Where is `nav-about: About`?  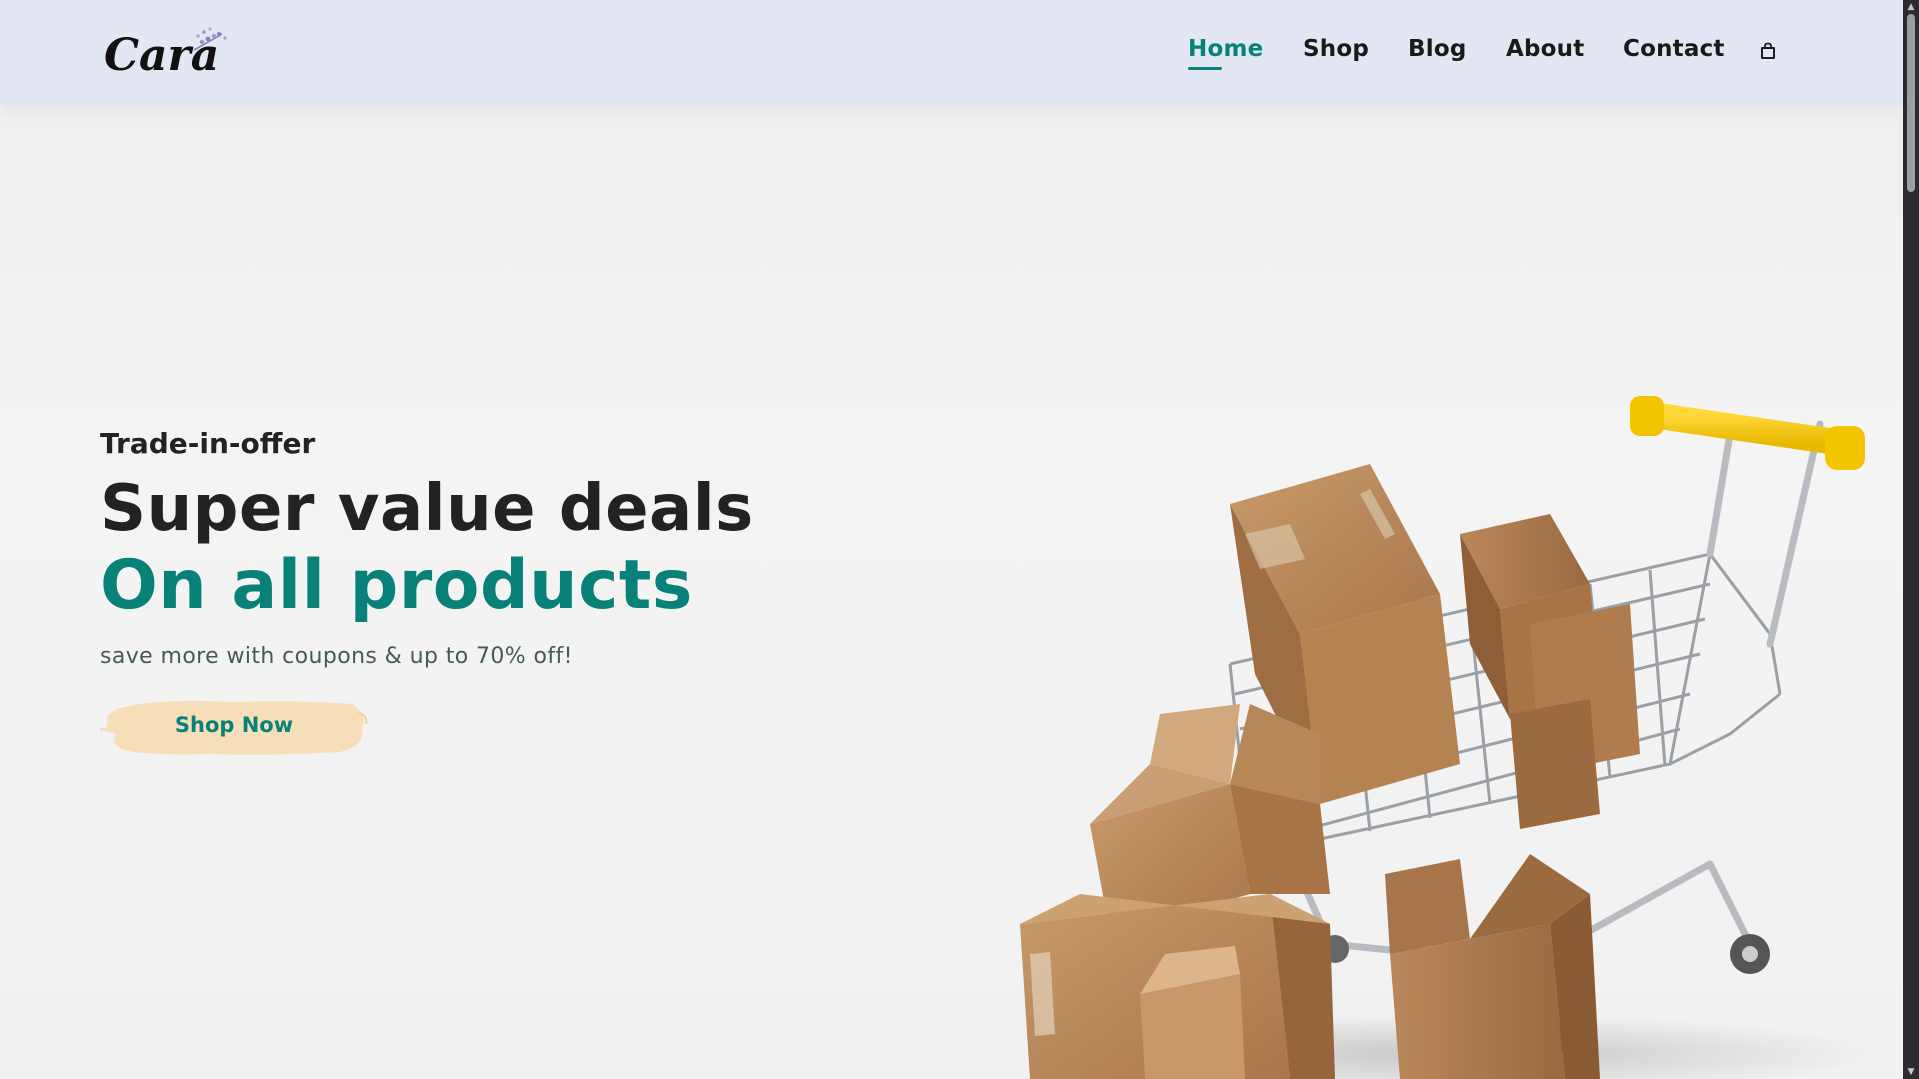 nav-about: About is located at coordinates (1545, 49).